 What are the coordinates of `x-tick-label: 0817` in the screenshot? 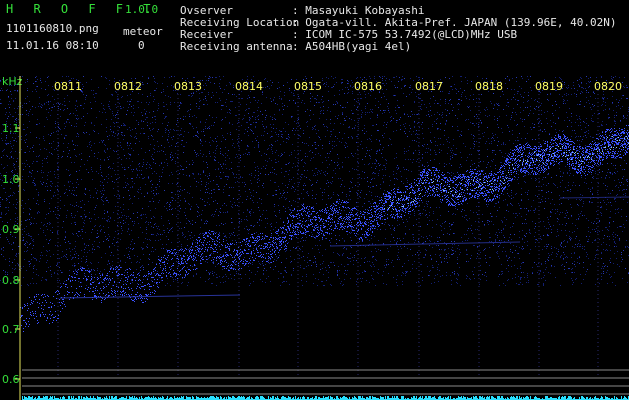 It's located at (429, 86).